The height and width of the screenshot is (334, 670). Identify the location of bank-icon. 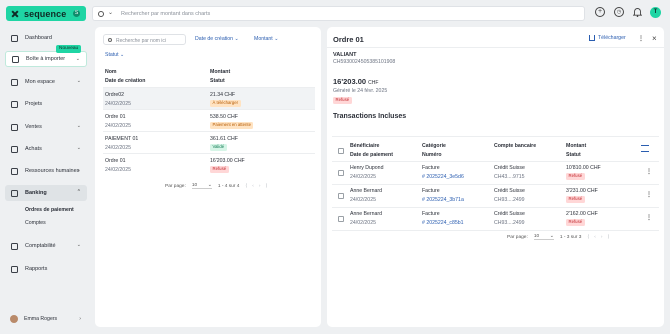
(14, 193).